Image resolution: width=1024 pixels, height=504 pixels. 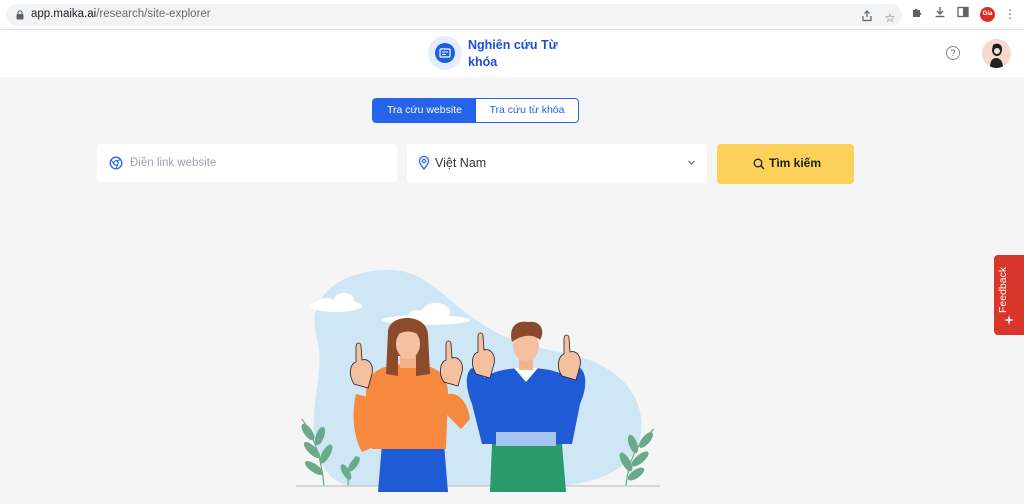 I want to click on download-icon, so click(x=940, y=14).